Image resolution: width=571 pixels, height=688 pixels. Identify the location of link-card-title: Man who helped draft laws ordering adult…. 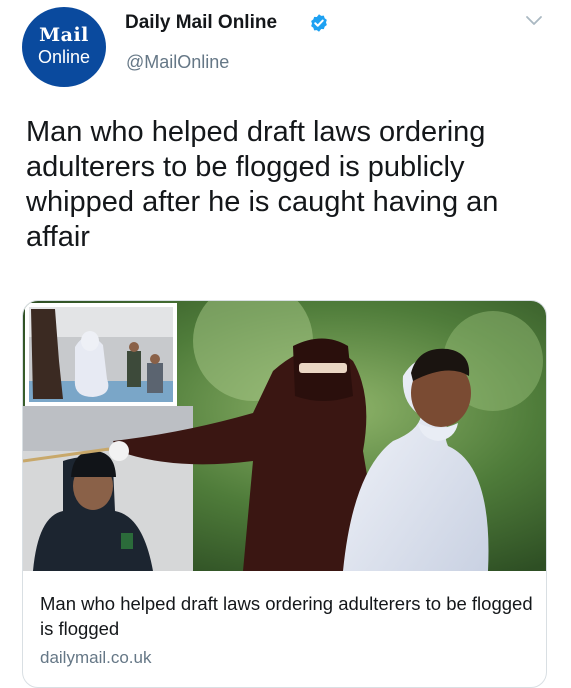
(287, 616).